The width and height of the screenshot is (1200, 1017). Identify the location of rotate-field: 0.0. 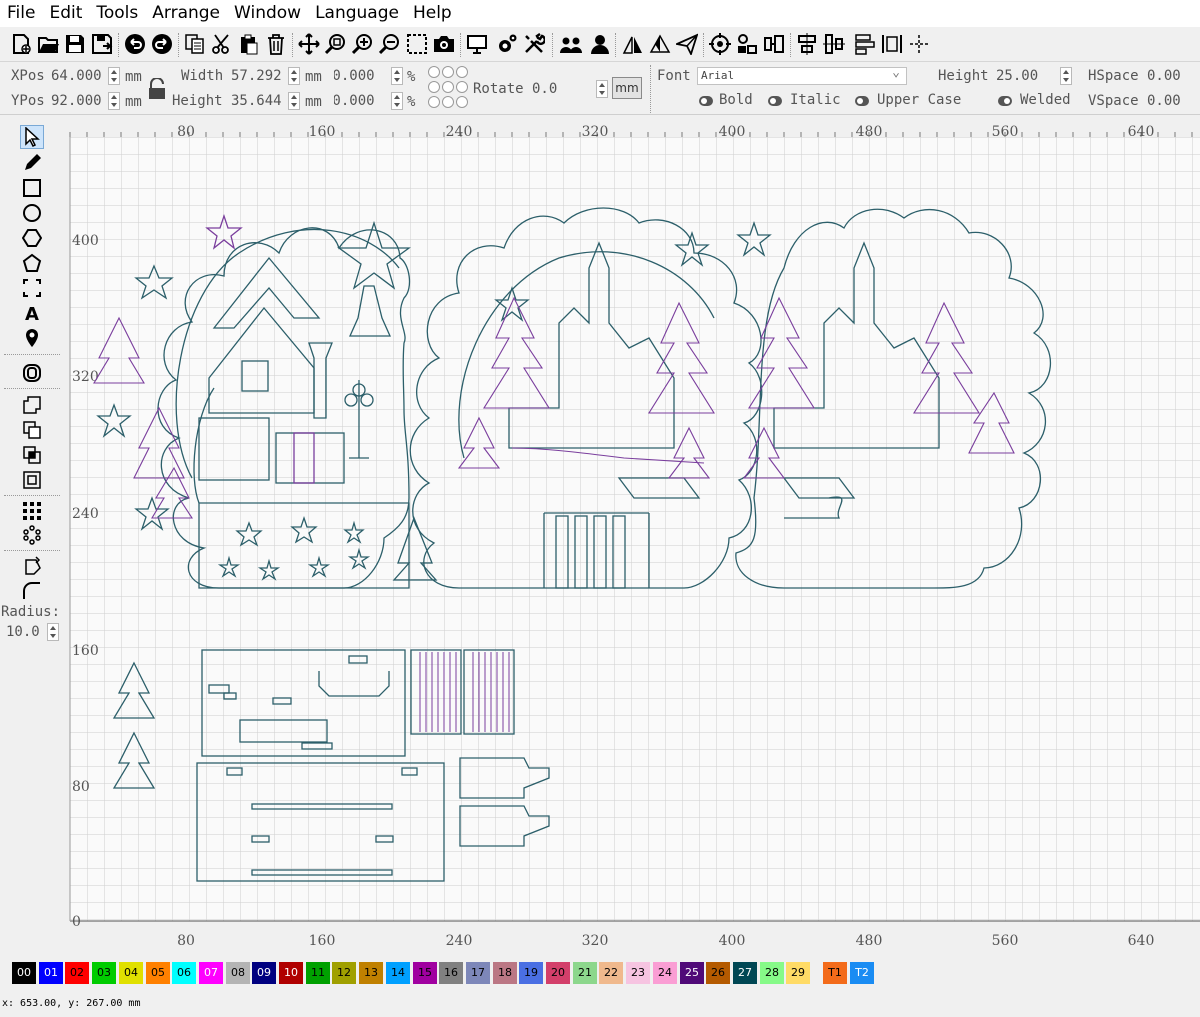
(544, 89).